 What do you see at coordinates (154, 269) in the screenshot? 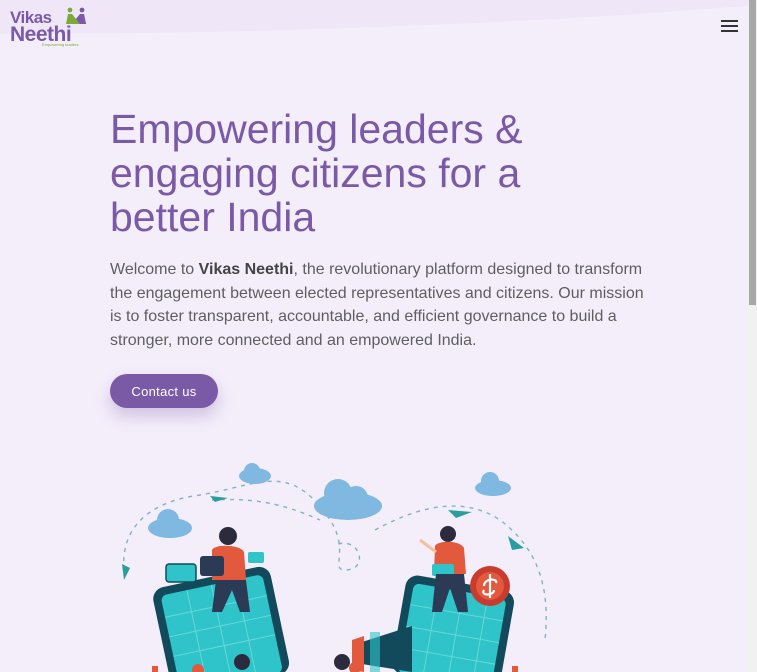
I see `description-prefix: Welcome to` at bounding box center [154, 269].